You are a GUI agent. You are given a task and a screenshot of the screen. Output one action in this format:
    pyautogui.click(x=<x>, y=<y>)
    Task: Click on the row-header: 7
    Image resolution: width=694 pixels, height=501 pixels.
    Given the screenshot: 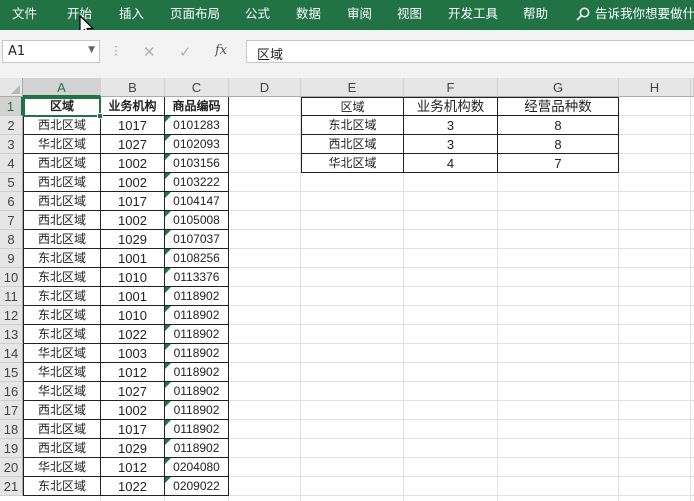 What is the action you would take?
    pyautogui.click(x=11, y=220)
    